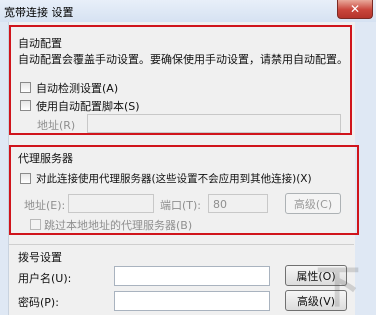 This screenshot has width=376, height=315. Describe the element at coordinates (192, 301) in the screenshot. I see `password-input` at that location.